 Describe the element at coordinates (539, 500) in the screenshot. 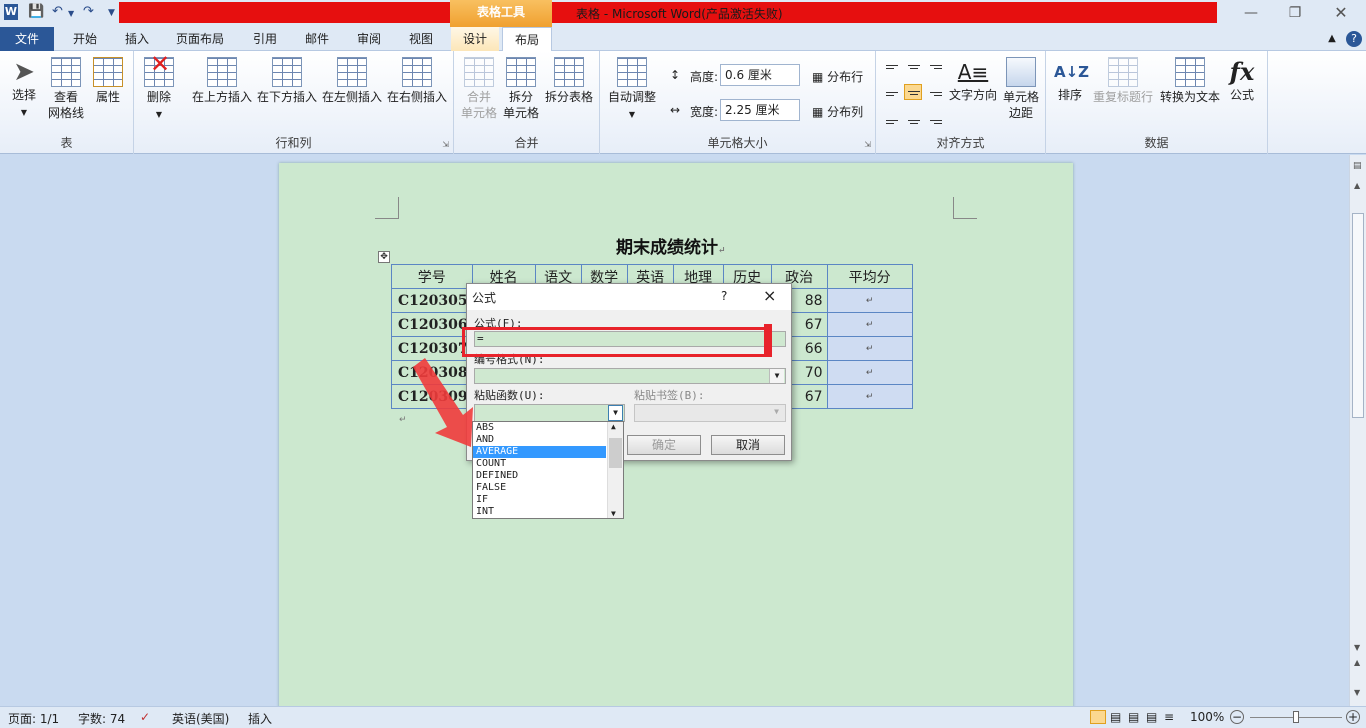

I see `list-item: IF` at that location.